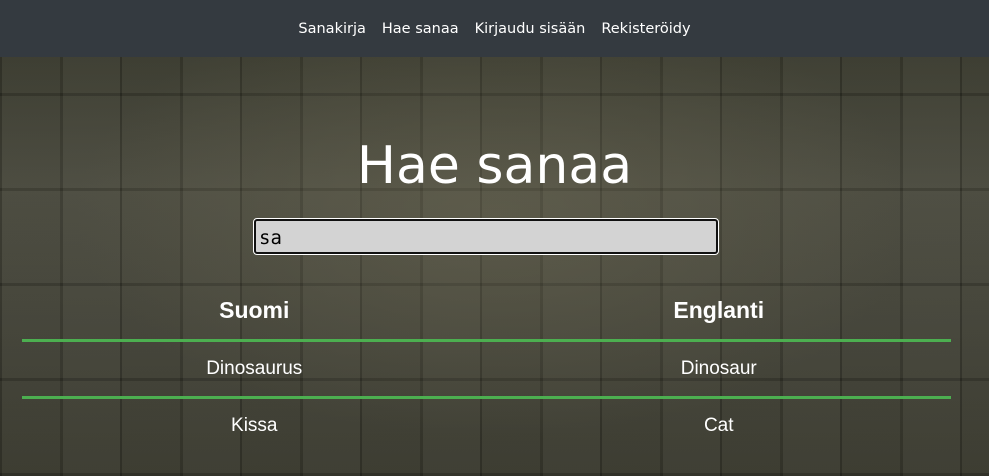 The image size is (989, 476). Describe the element at coordinates (718, 425) in the screenshot. I see `cell-english: Cat` at that location.